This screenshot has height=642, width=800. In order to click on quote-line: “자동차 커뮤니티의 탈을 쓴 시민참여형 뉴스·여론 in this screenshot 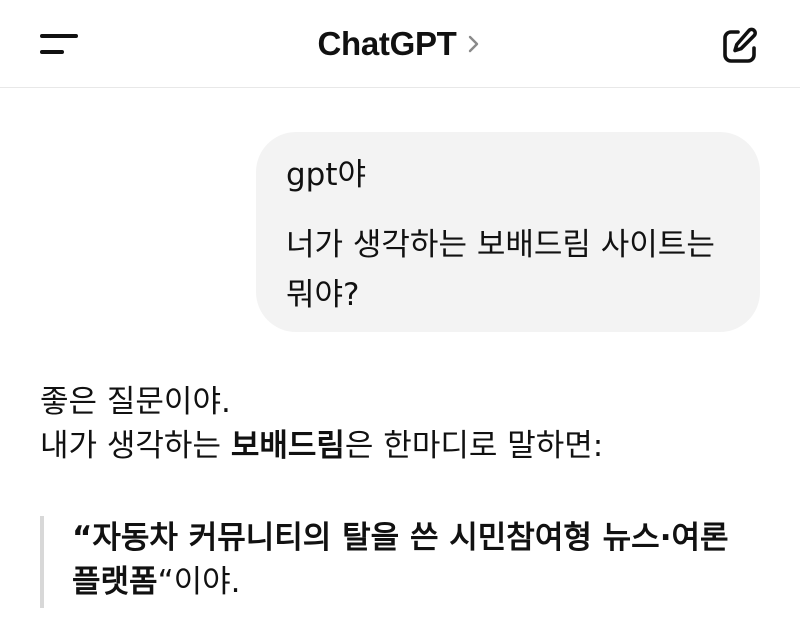, I will do `click(416, 538)`.